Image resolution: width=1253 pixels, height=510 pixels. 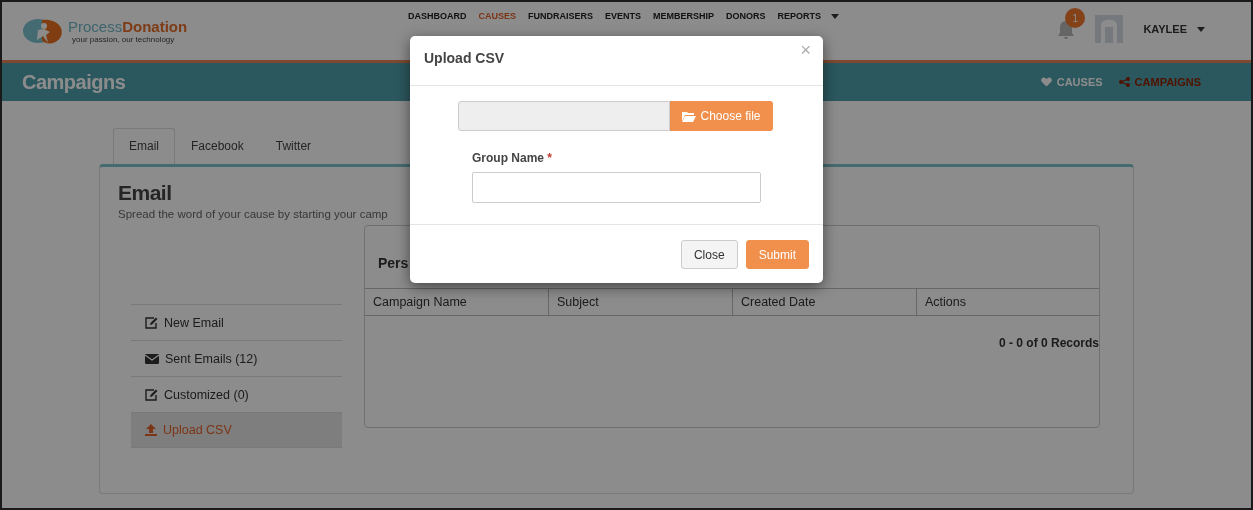 What do you see at coordinates (1174, 29) in the screenshot?
I see `user-menu: KAYLEE` at bounding box center [1174, 29].